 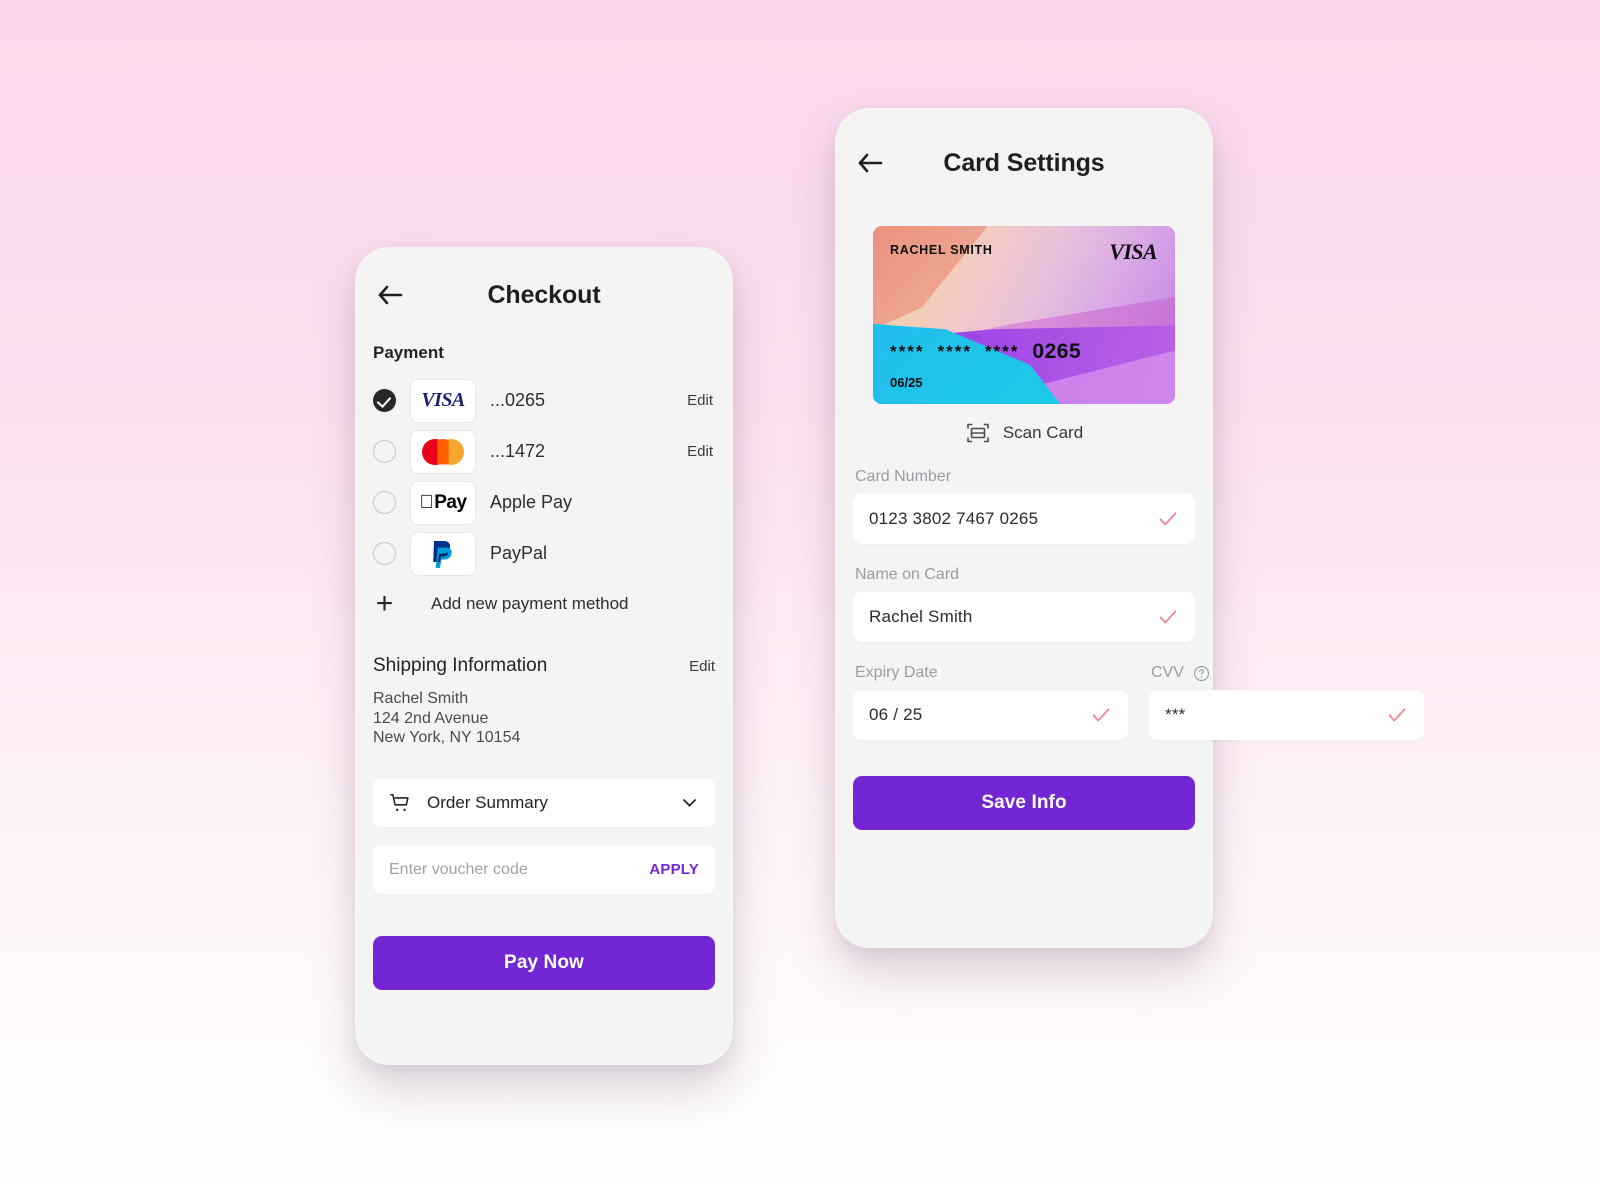 What do you see at coordinates (518, 451) in the screenshot?
I see `payment-method-label: ...1472` at bounding box center [518, 451].